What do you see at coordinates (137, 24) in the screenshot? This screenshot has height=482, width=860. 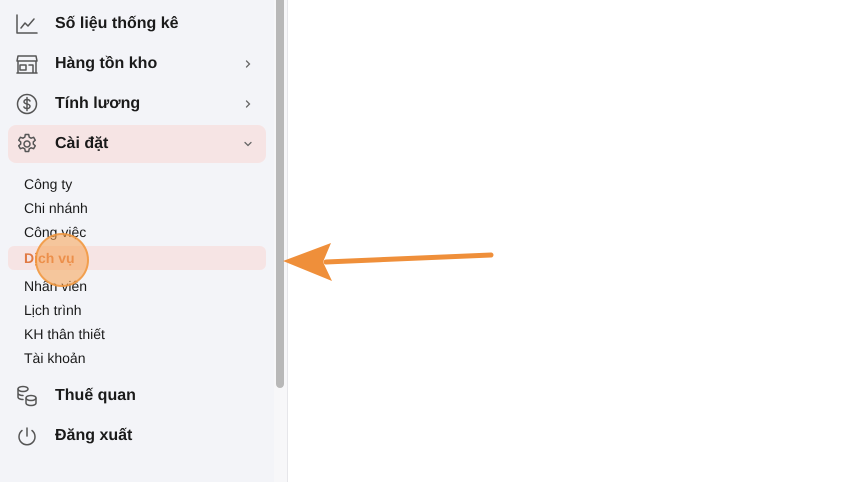 I see `menu-item: Số liệu thống kê` at bounding box center [137, 24].